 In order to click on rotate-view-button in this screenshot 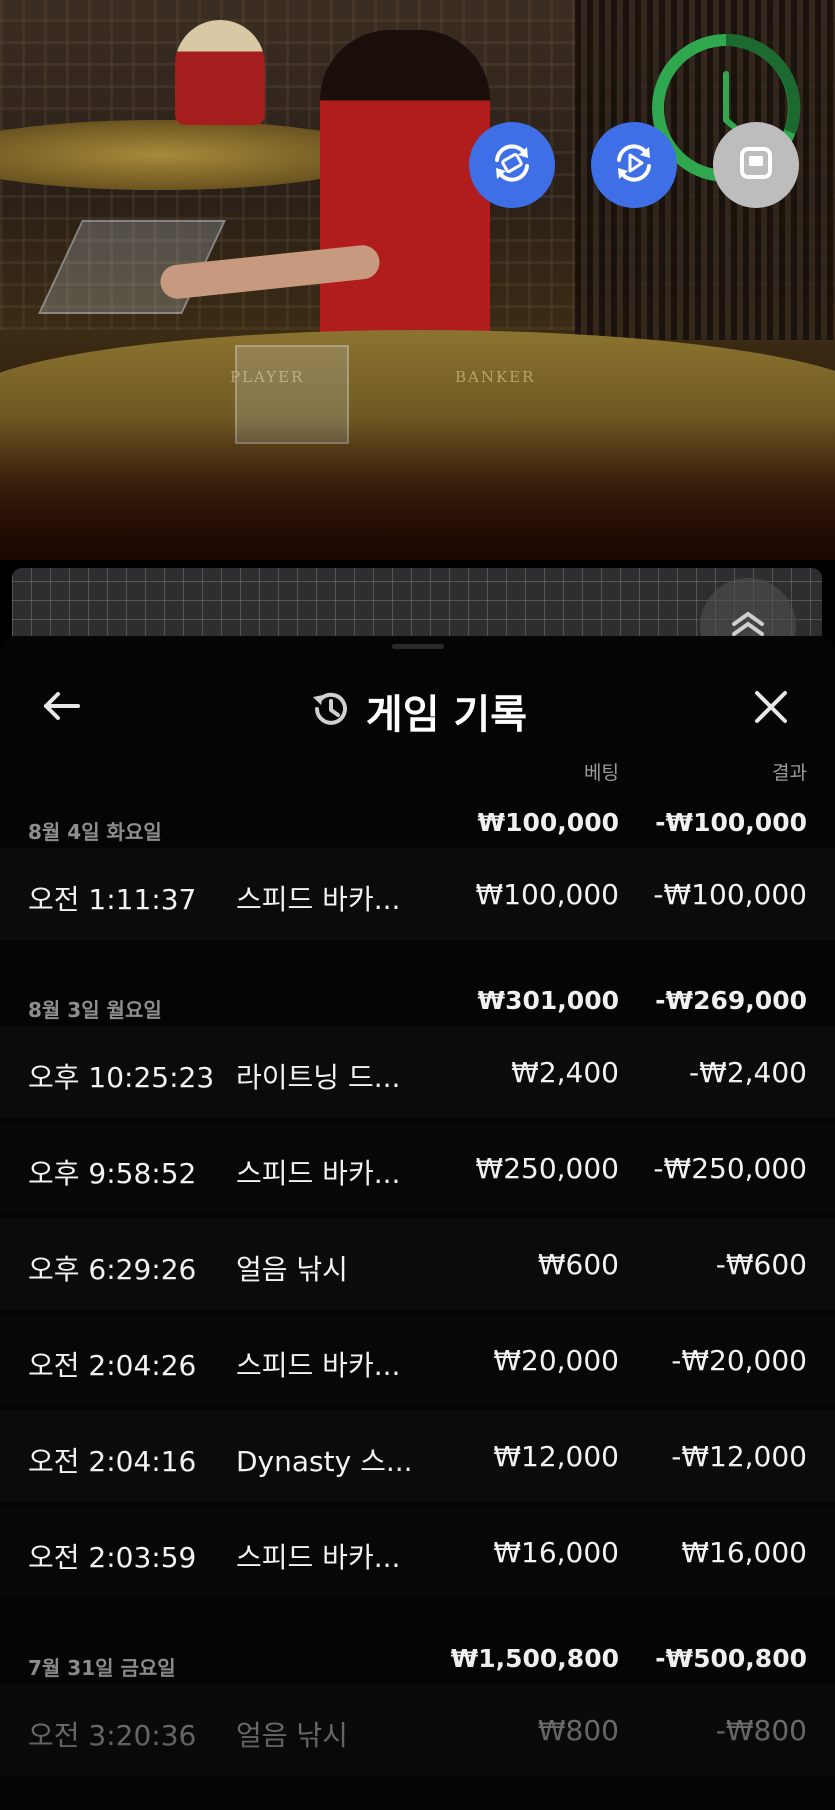, I will do `click(512, 165)`.